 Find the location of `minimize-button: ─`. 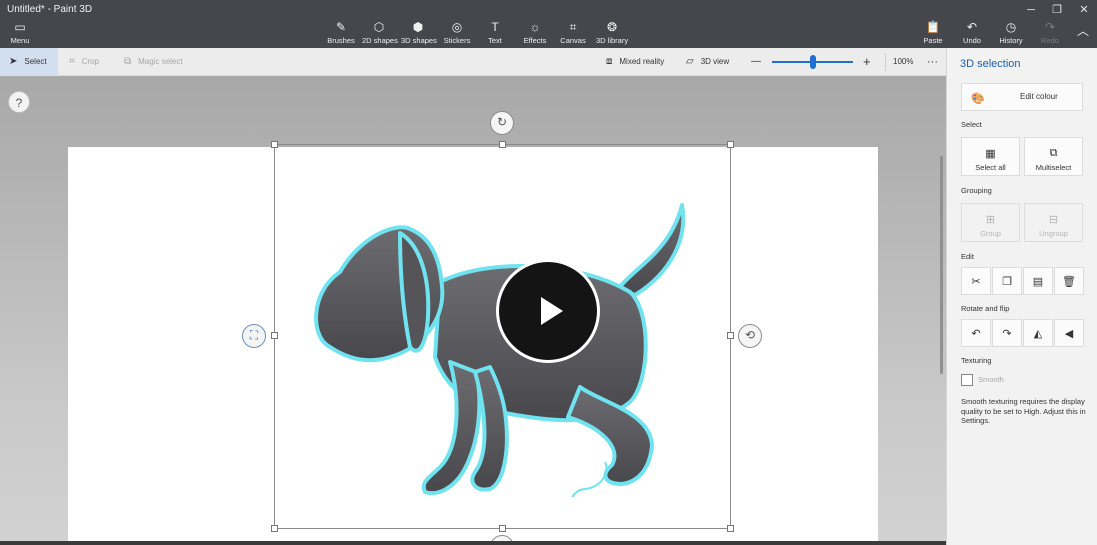

minimize-button: ─ is located at coordinates (1031, 10).